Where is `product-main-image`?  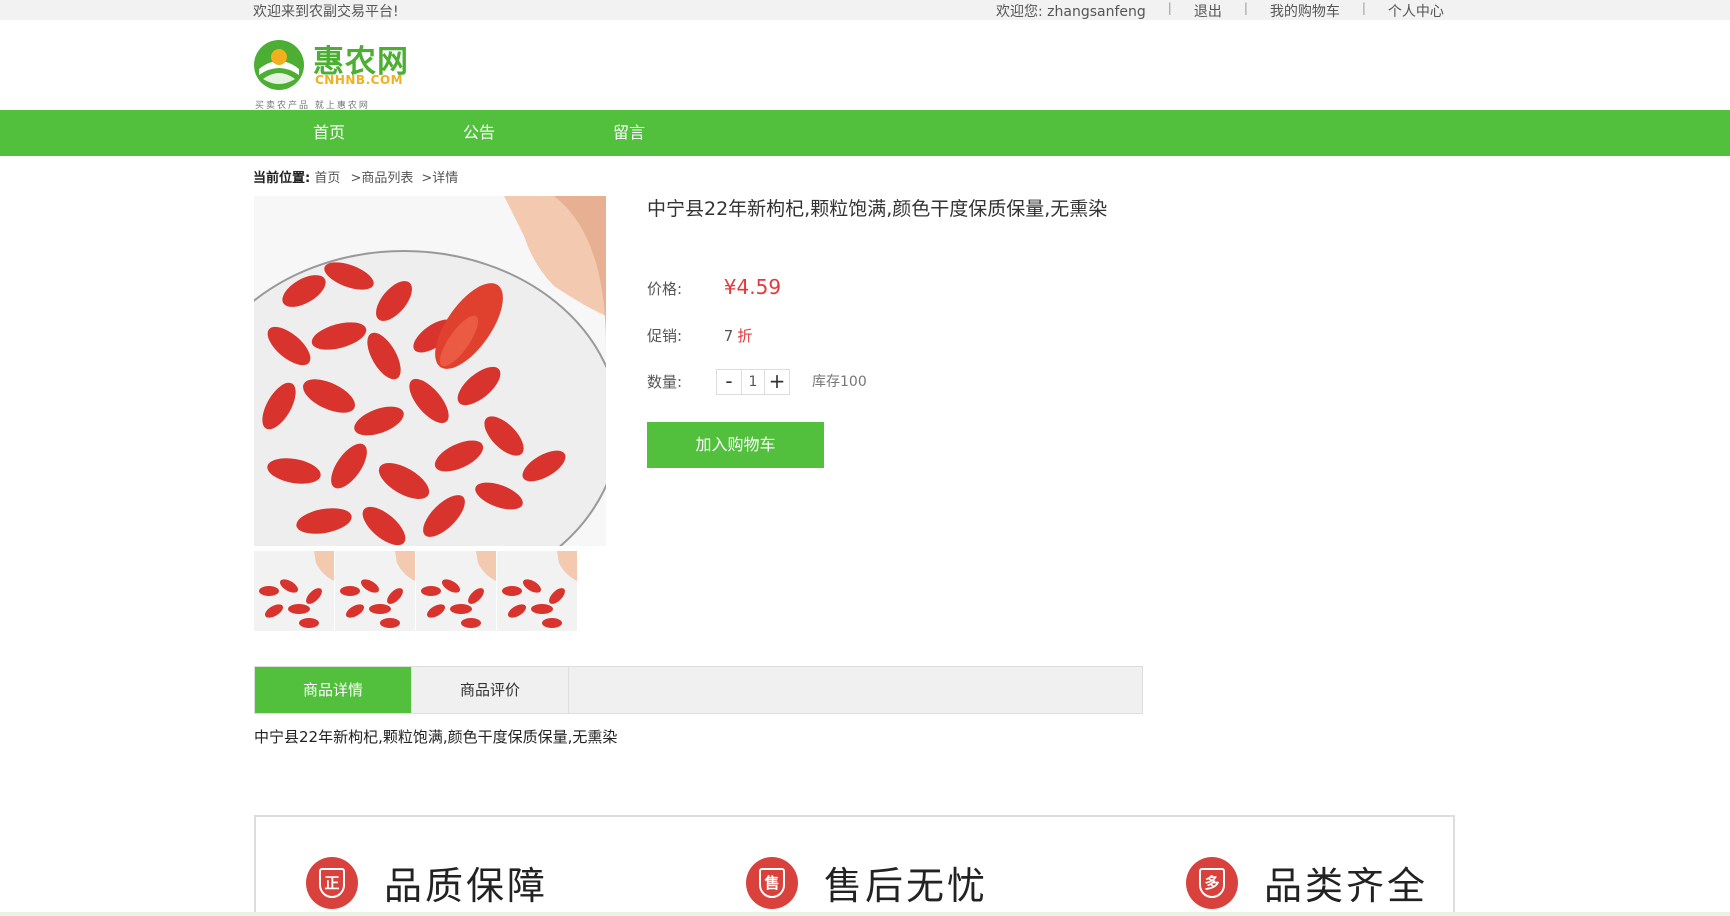 product-main-image is located at coordinates (430, 371).